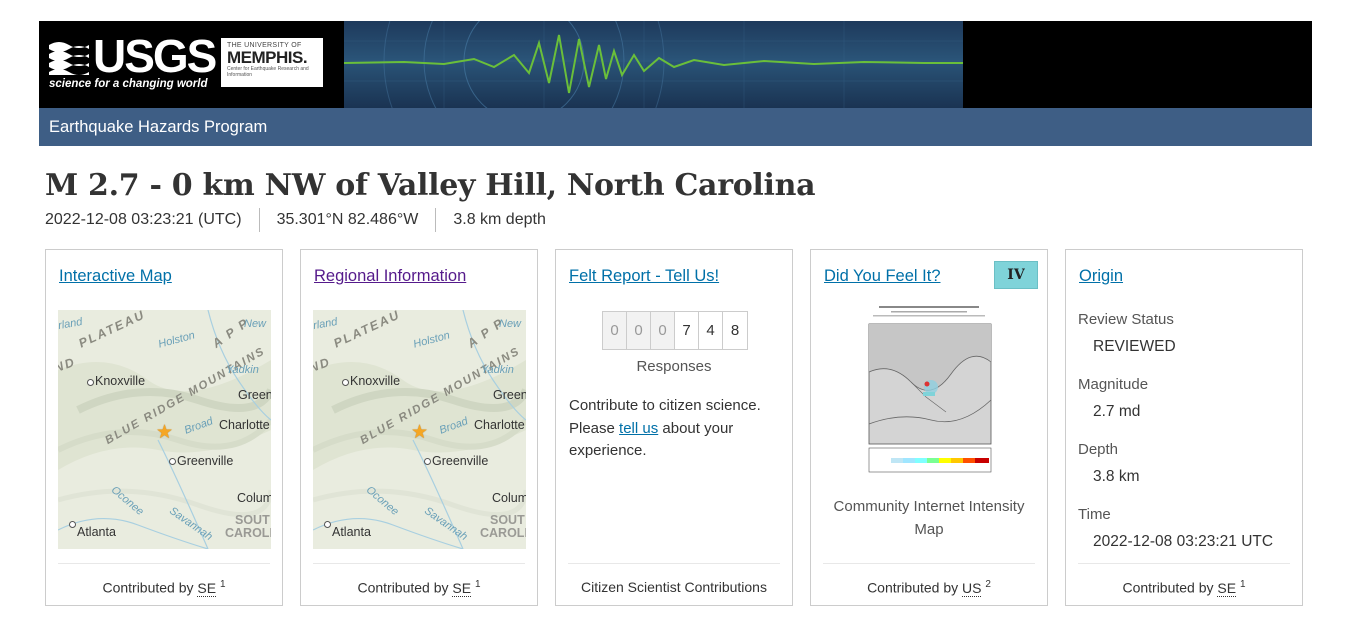 The height and width of the screenshot is (627, 1349). I want to click on usgs-wordmark: USGS, so click(155, 56).